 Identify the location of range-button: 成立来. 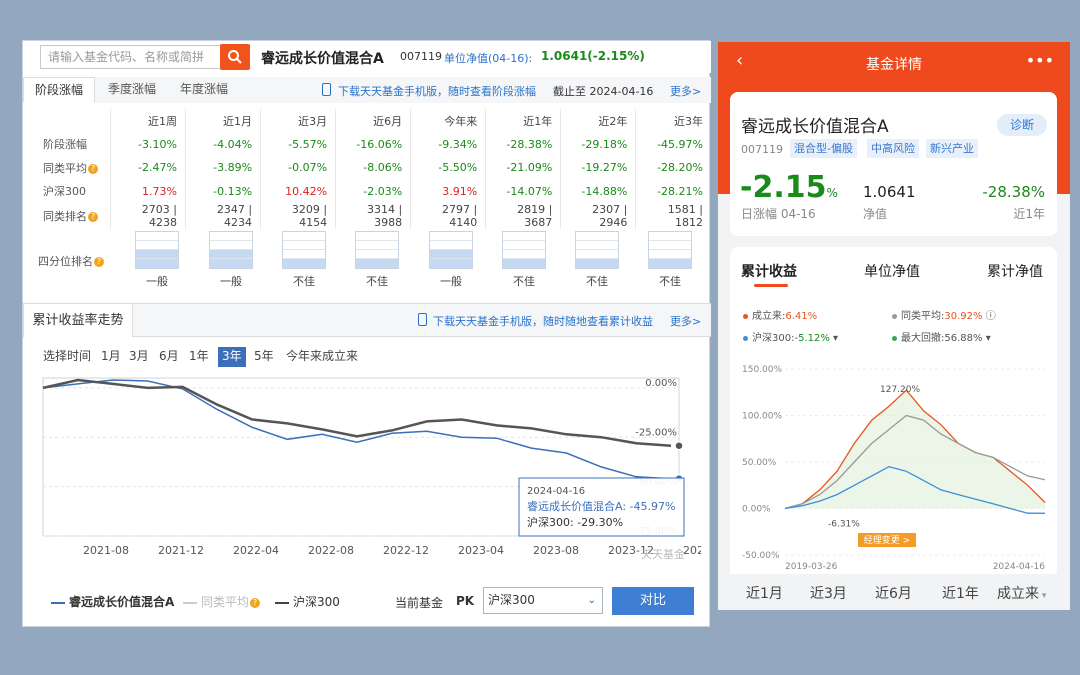
(340, 357).